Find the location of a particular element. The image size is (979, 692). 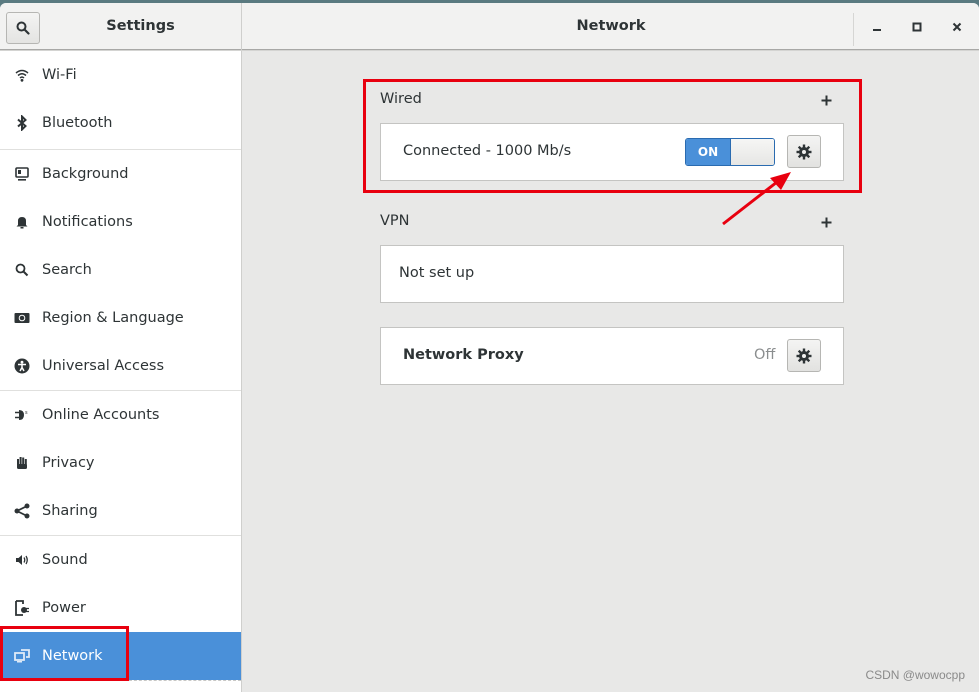

sidebar-item-universal-access: Universal Access is located at coordinates (120, 366).